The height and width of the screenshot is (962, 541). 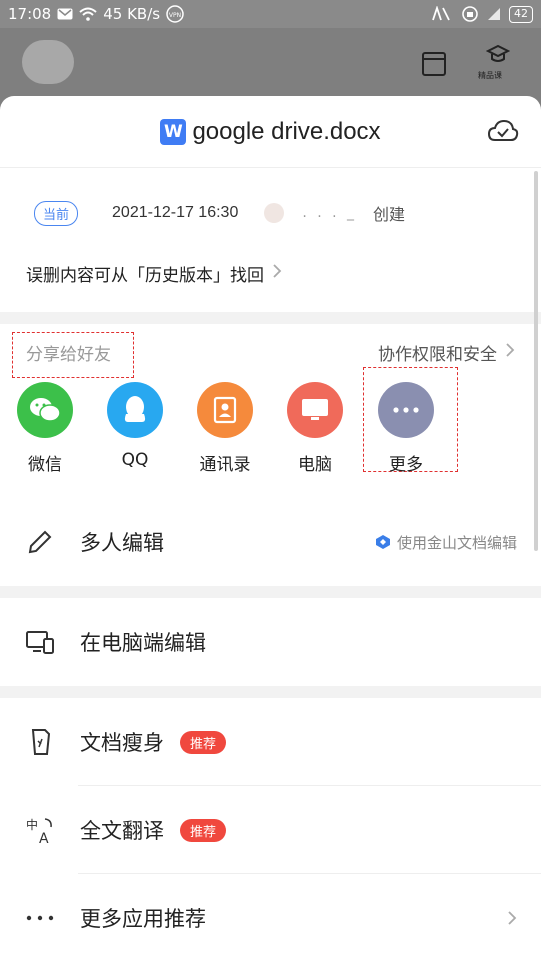 What do you see at coordinates (30, 14) in the screenshot?
I see `status-time: 17:08` at bounding box center [30, 14].